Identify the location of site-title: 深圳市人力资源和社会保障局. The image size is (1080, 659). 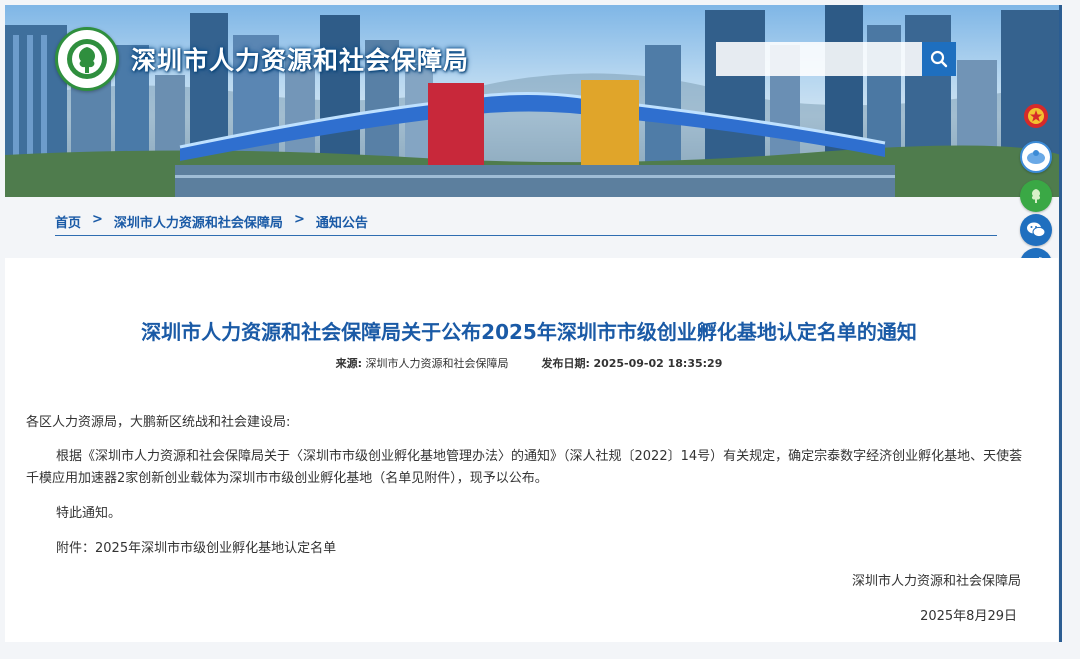
(300, 60).